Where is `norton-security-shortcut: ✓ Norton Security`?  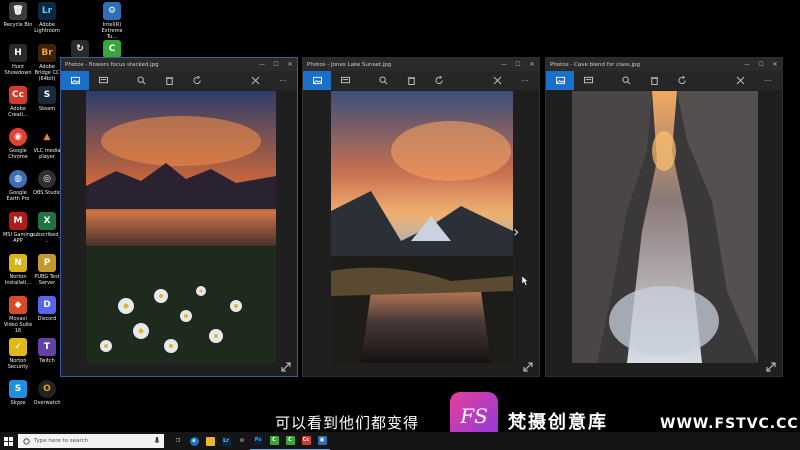 norton-security-shortcut: ✓ Norton Security is located at coordinates (18, 354).